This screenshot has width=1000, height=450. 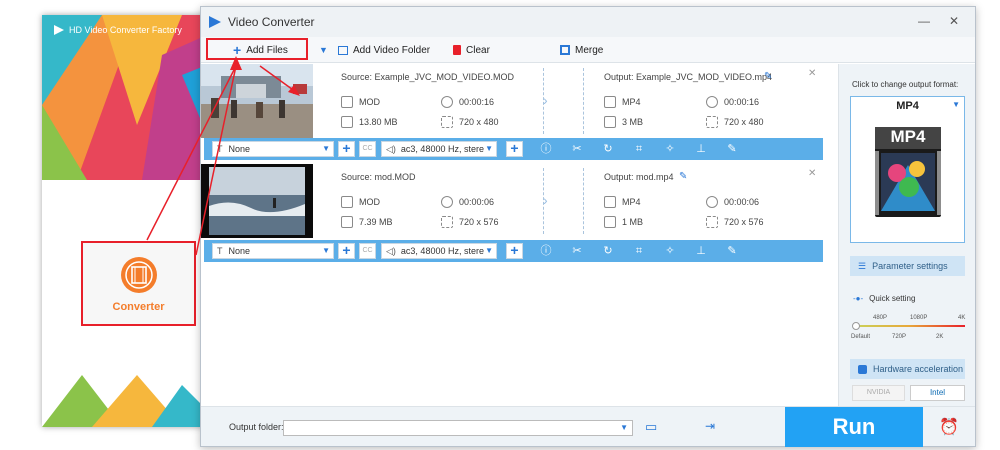 I want to click on output-size: 3 MB, so click(x=633, y=122).